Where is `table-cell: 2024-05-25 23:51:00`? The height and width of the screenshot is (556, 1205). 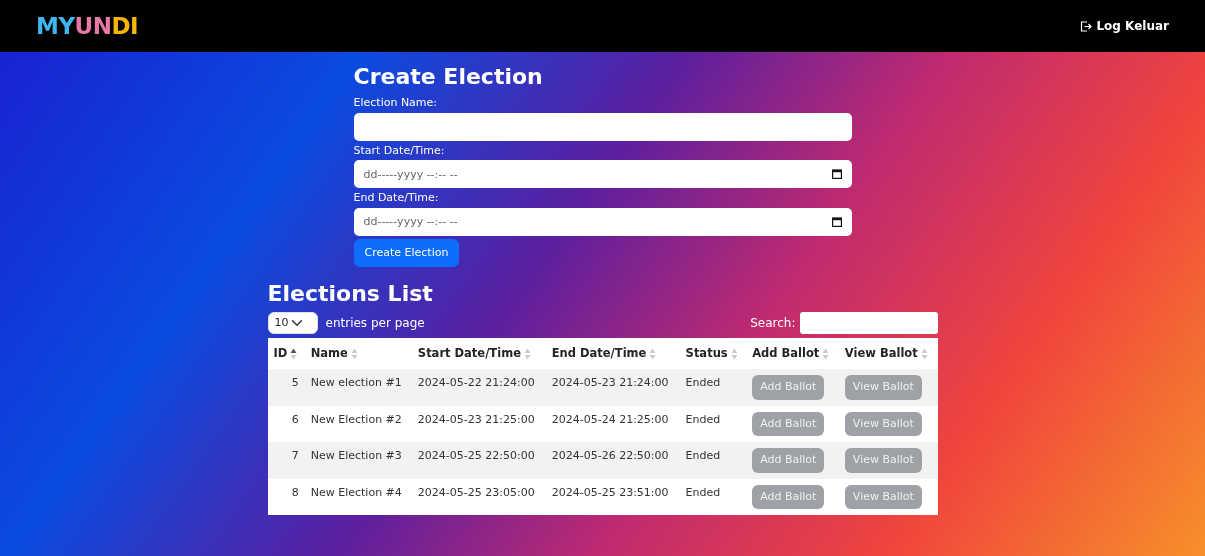
table-cell: 2024-05-25 23:51:00 is located at coordinates (612, 497).